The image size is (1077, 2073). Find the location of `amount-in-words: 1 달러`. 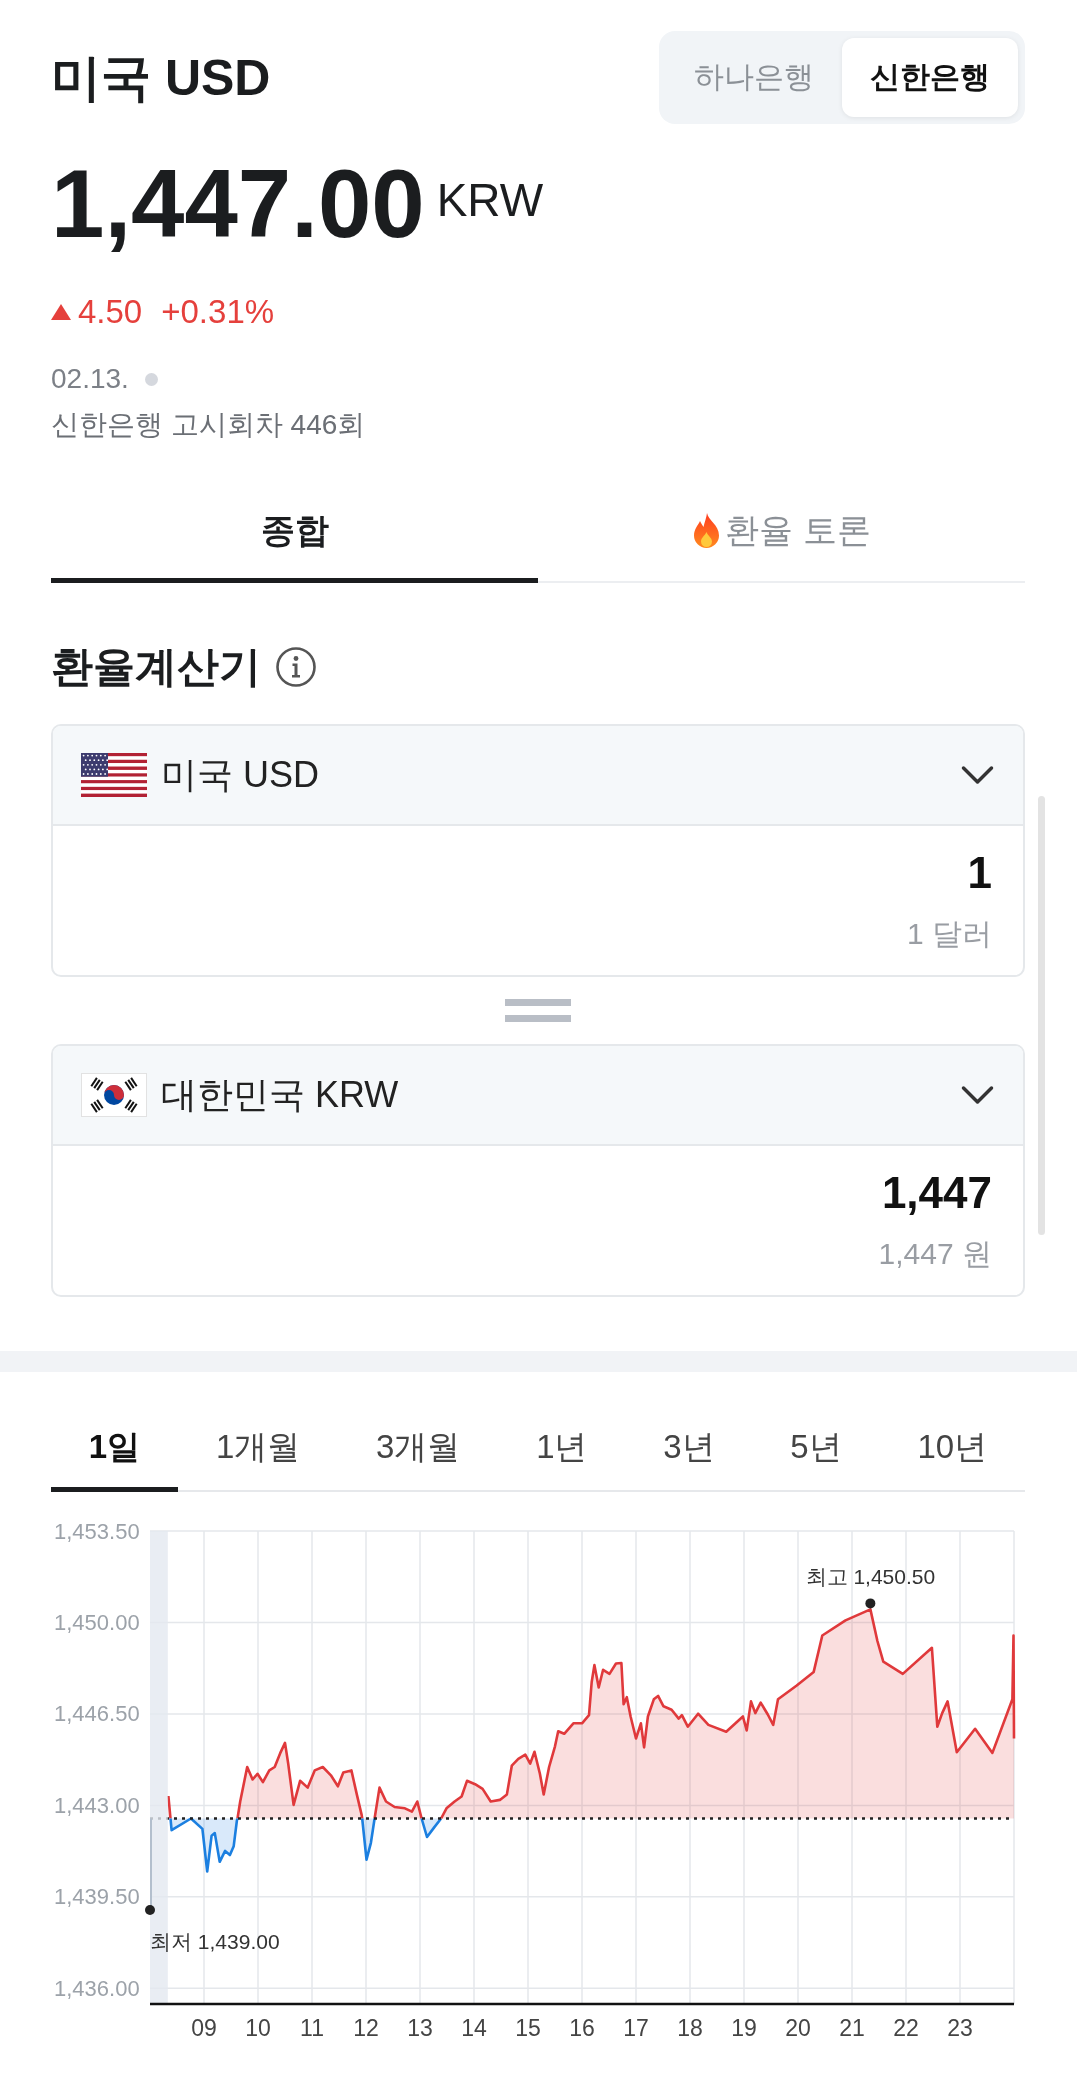

amount-in-words: 1 달러 is located at coordinates (948, 934).